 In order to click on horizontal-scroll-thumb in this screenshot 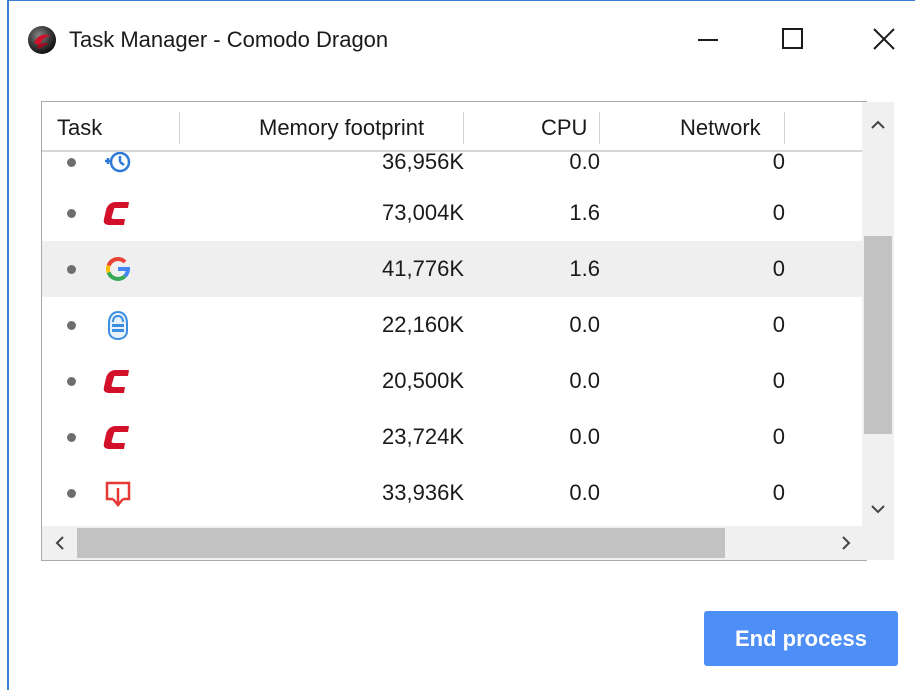, I will do `click(401, 543)`.